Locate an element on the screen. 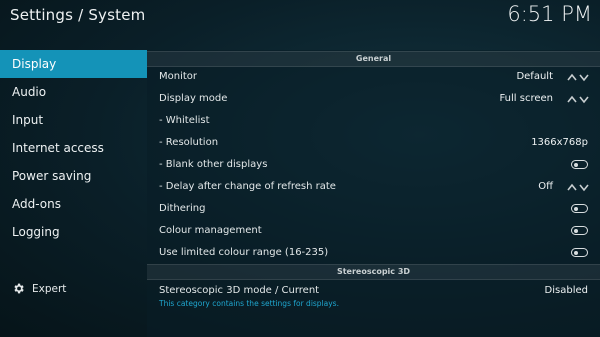 Image resolution: width=600 pixels, height=337 pixels. setting-label: Use limited colour range (16-235) is located at coordinates (244, 252).